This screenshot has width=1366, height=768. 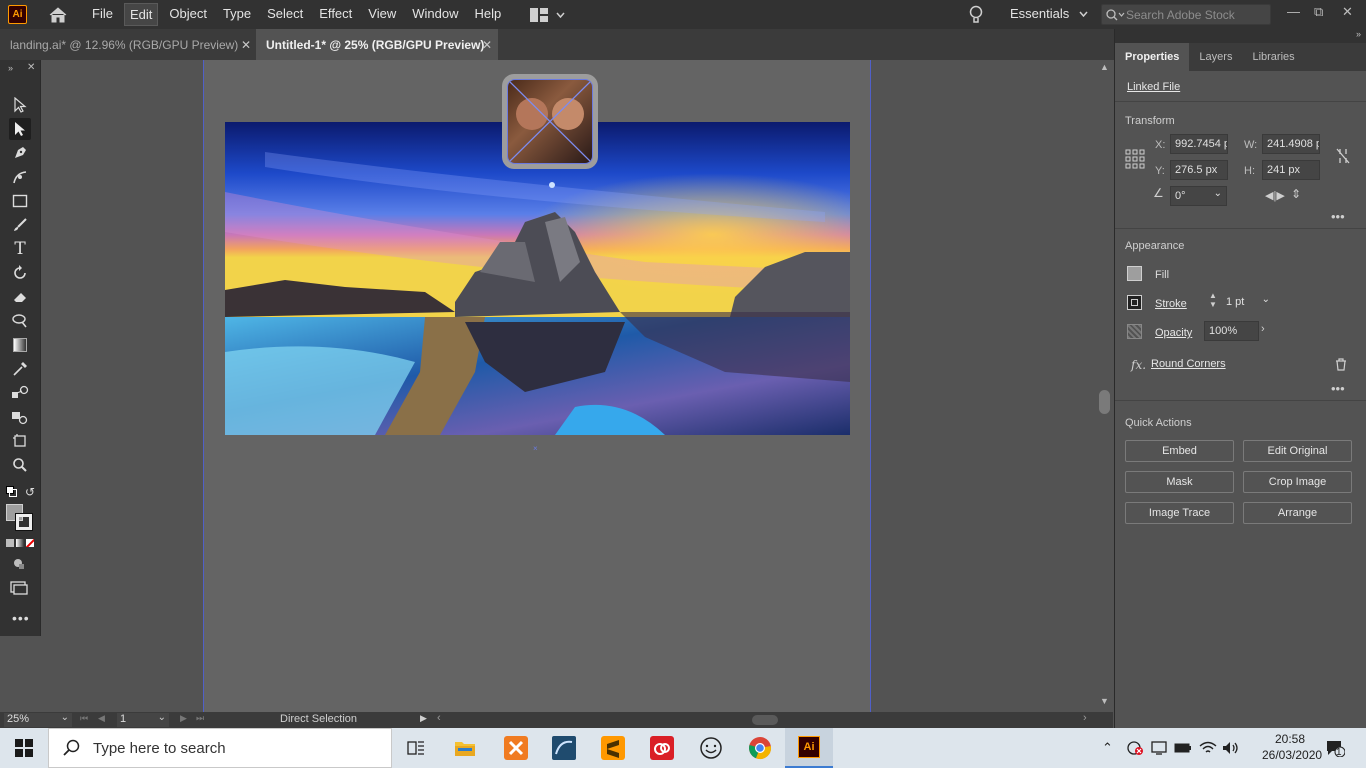 I want to click on creative-cloud-icon, so click(x=662, y=748).